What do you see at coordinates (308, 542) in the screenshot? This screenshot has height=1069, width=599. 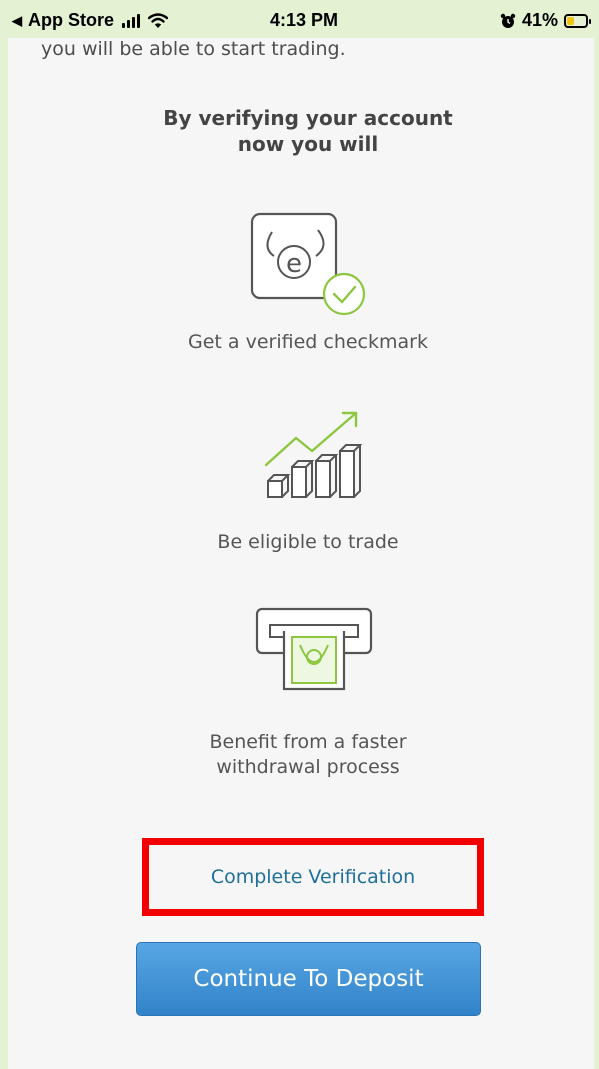 I see `feature-label-trade-line-1: Be eligible to trade` at bounding box center [308, 542].